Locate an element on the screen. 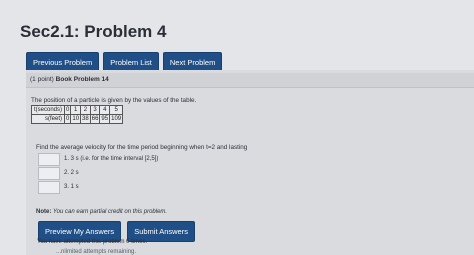 Image resolution: width=474 pixels, height=255 pixels. row-header: t(seconds) is located at coordinates (48, 110).